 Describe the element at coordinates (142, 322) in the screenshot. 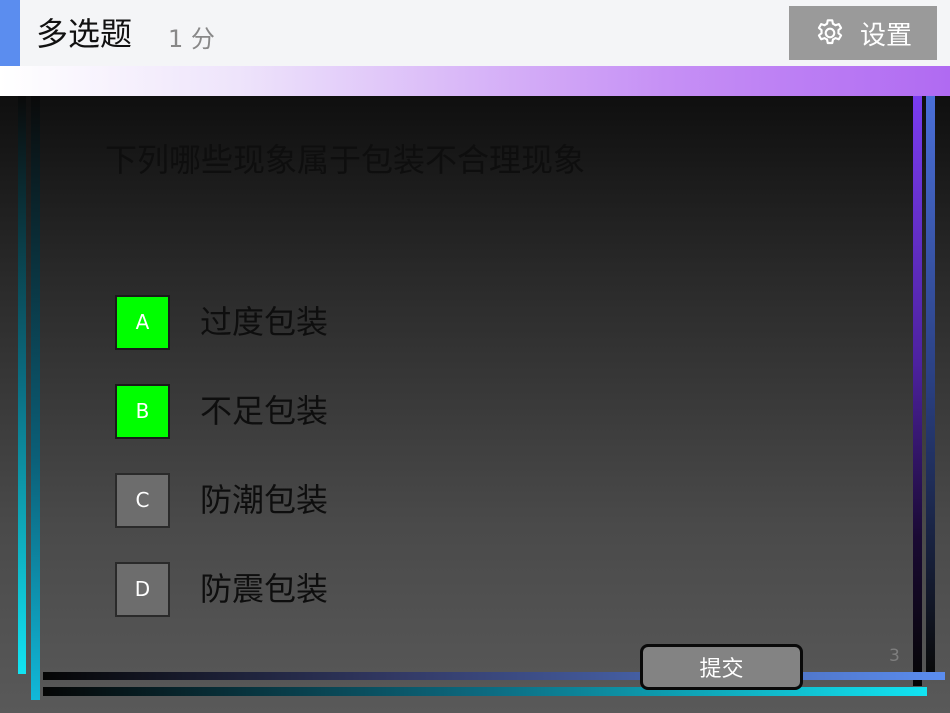

I see `option-a-checkbox: A` at that location.